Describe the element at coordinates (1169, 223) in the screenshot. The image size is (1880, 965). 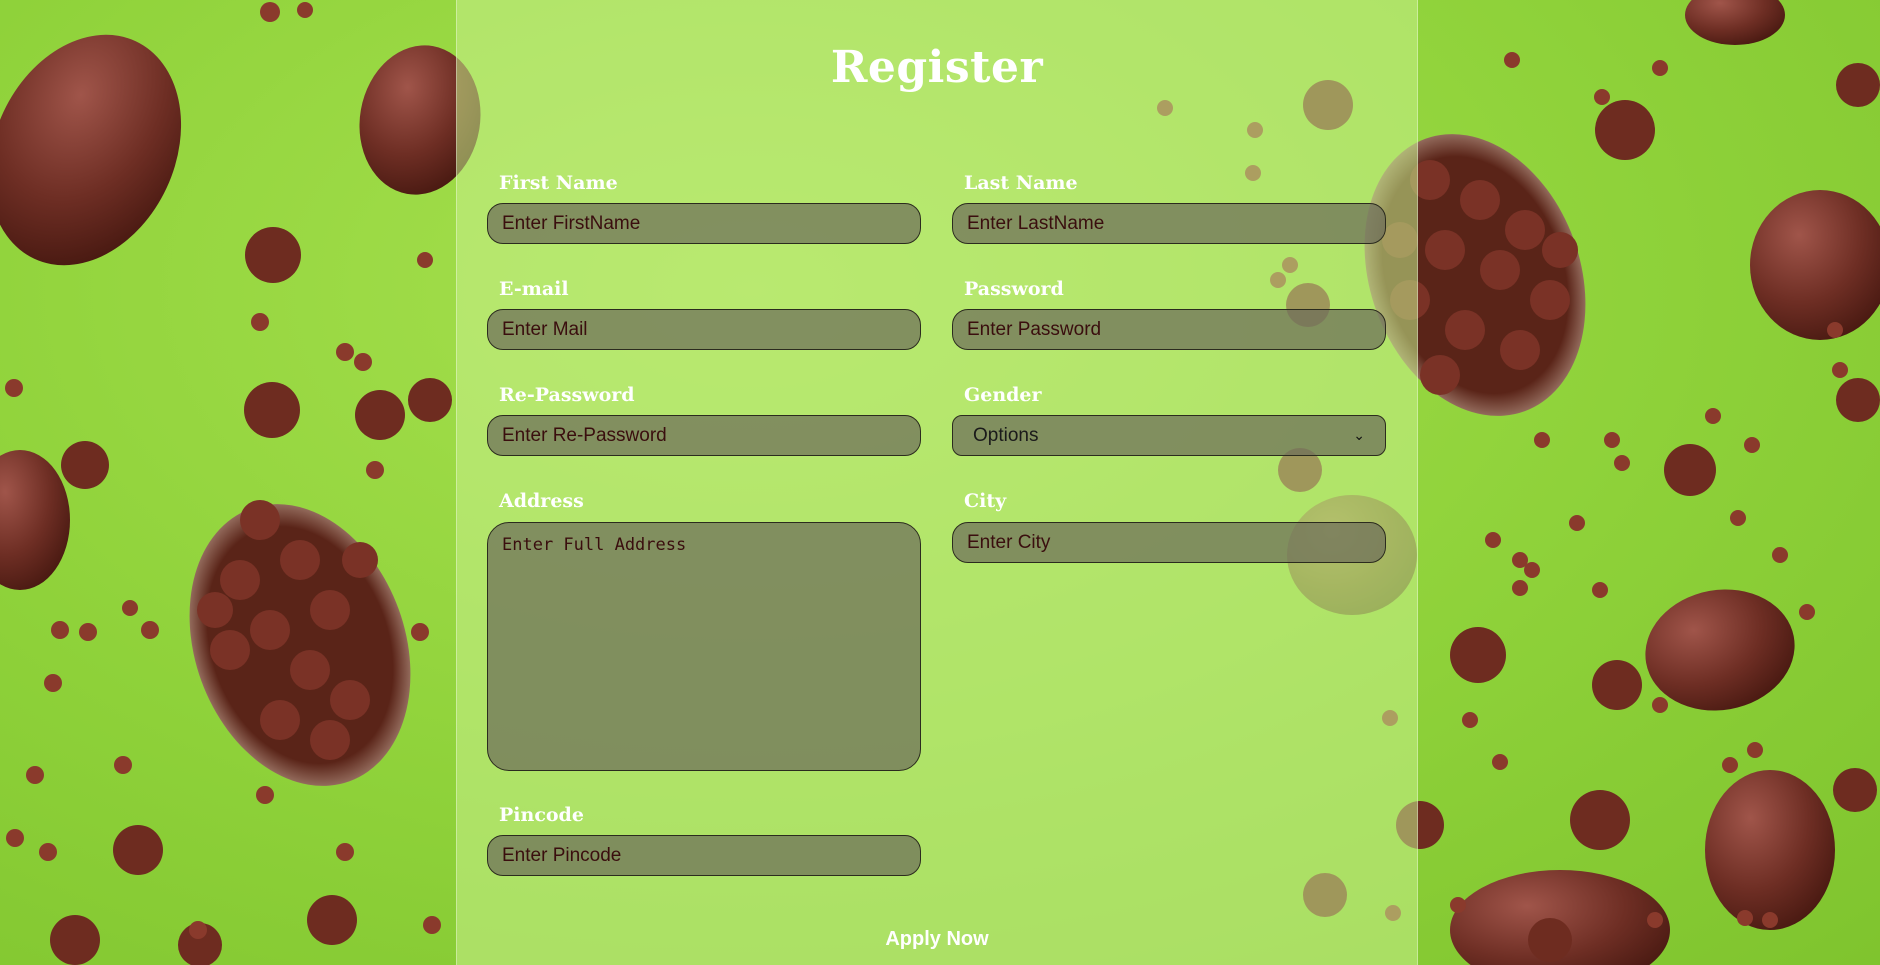
I see `last-name-input` at that location.